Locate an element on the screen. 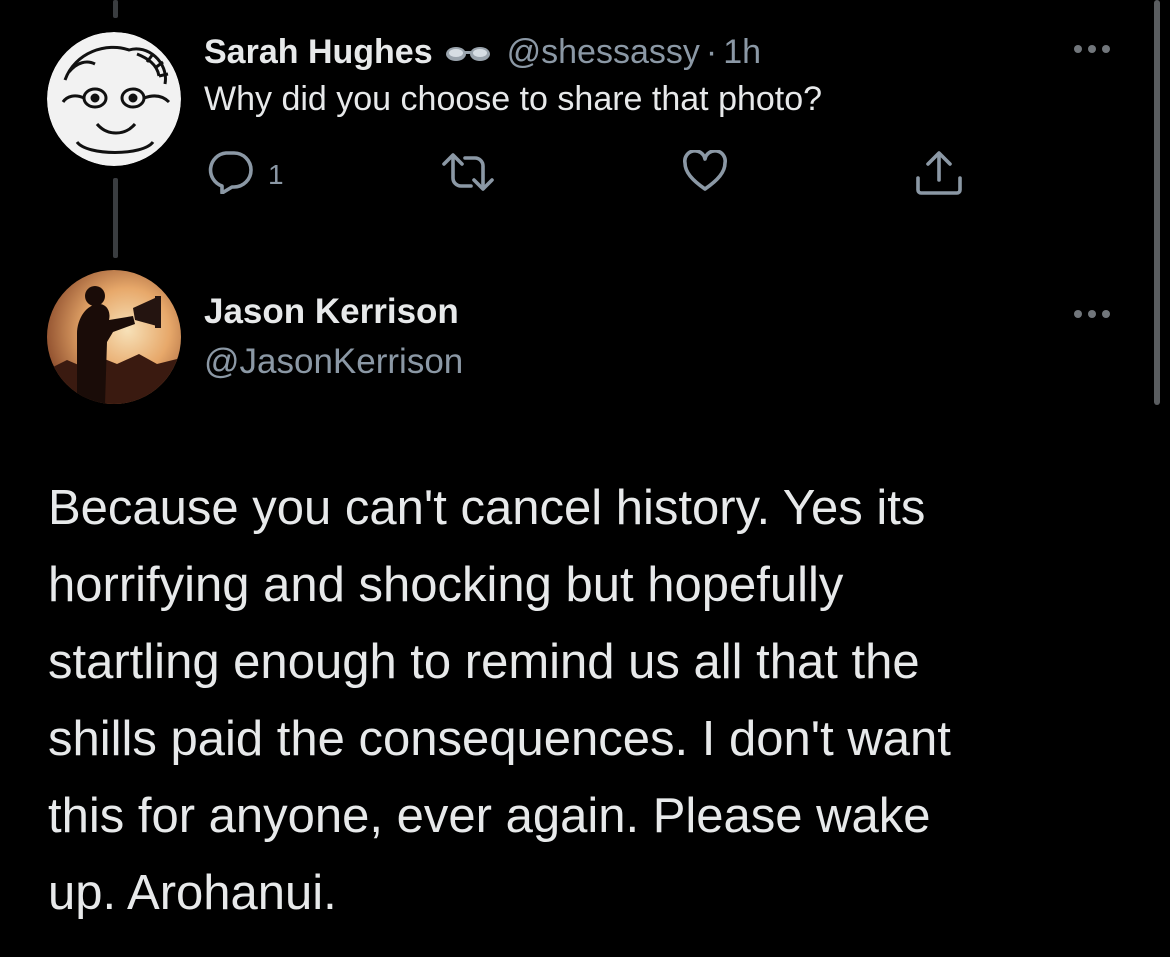 The width and height of the screenshot is (1170, 957). like-icon is located at coordinates (705, 173).